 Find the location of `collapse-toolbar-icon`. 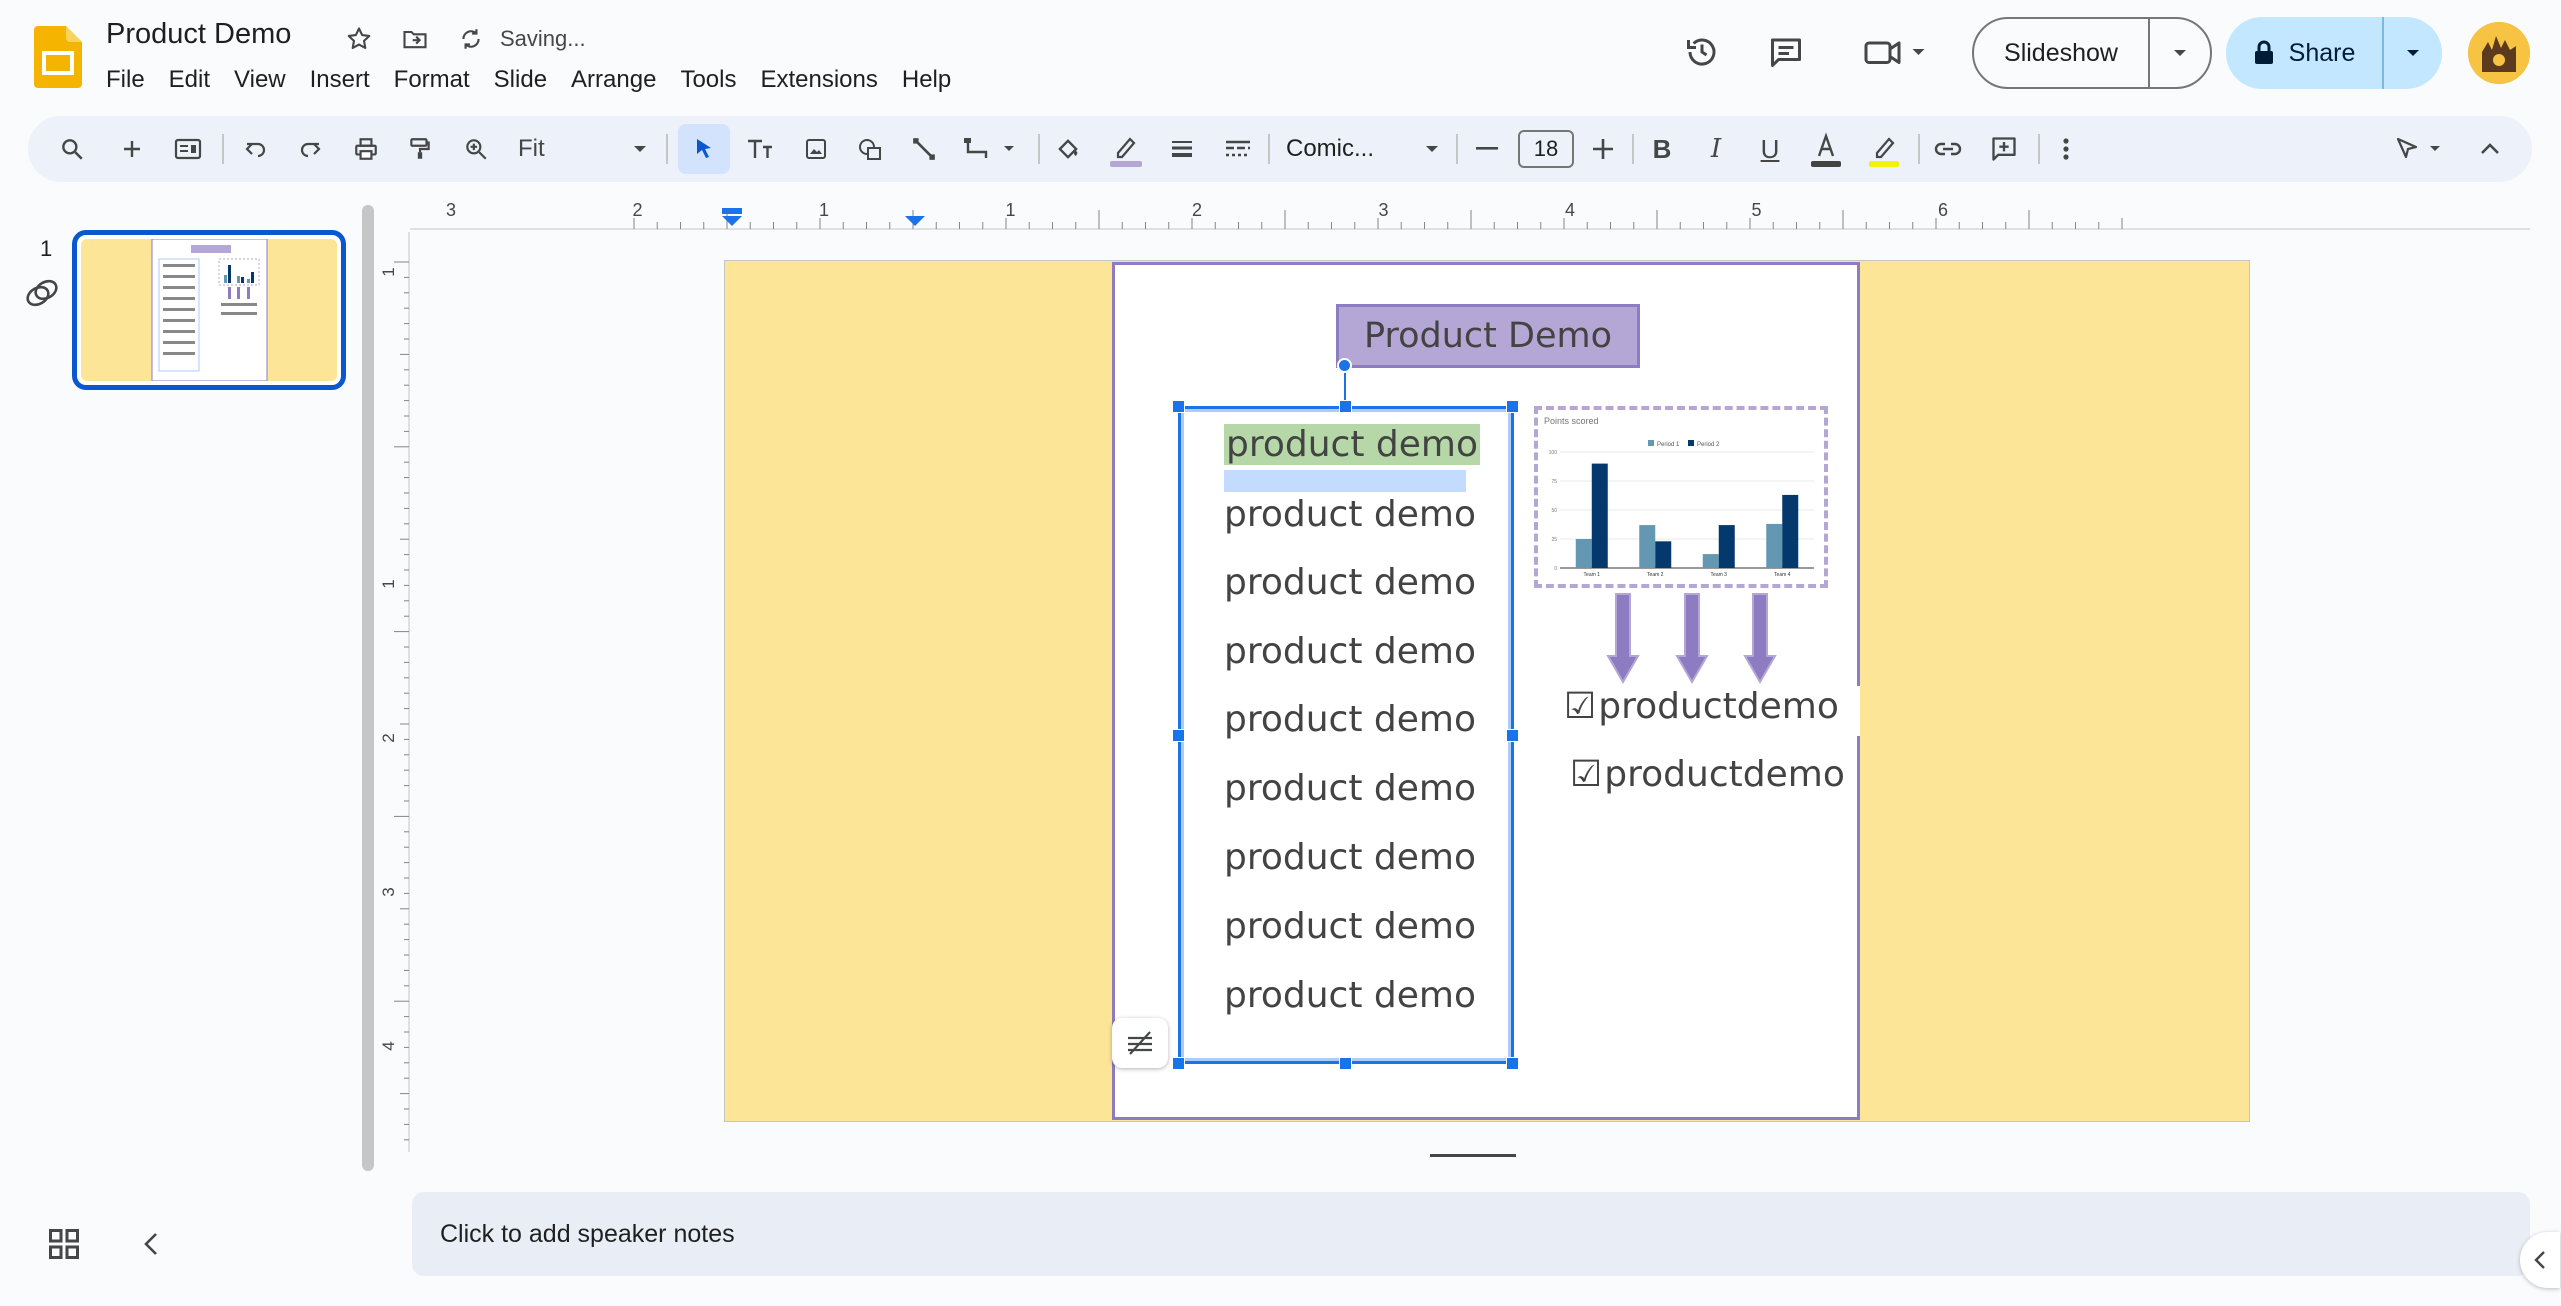

collapse-toolbar-icon is located at coordinates (2490, 149).